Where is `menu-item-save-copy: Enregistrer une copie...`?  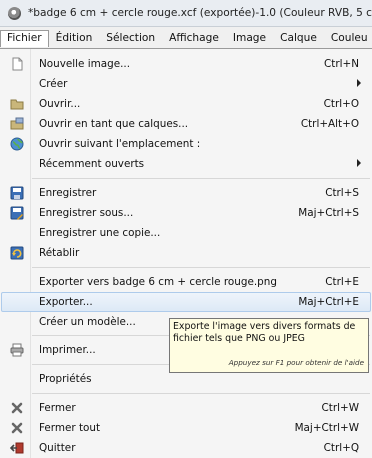 menu-item-save-copy: Enregistrer une copie... is located at coordinates (186, 233).